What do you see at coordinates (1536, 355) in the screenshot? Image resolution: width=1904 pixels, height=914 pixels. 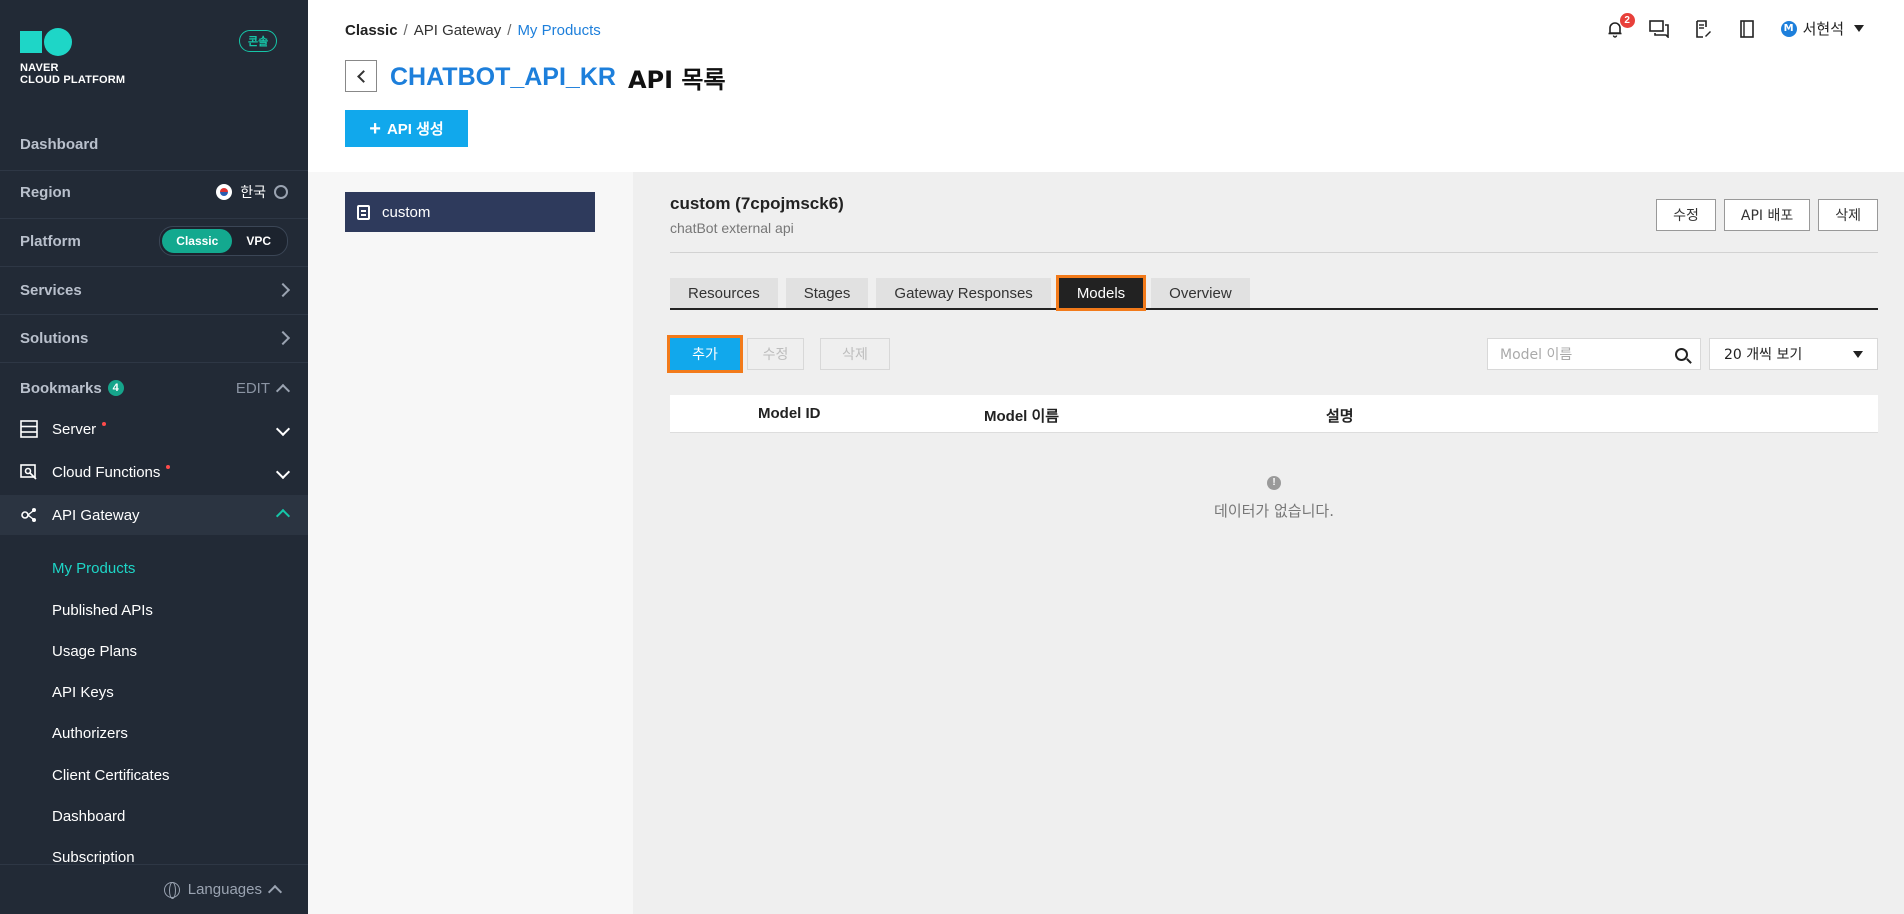 I see `search-placeholder: Model 이름` at bounding box center [1536, 355].